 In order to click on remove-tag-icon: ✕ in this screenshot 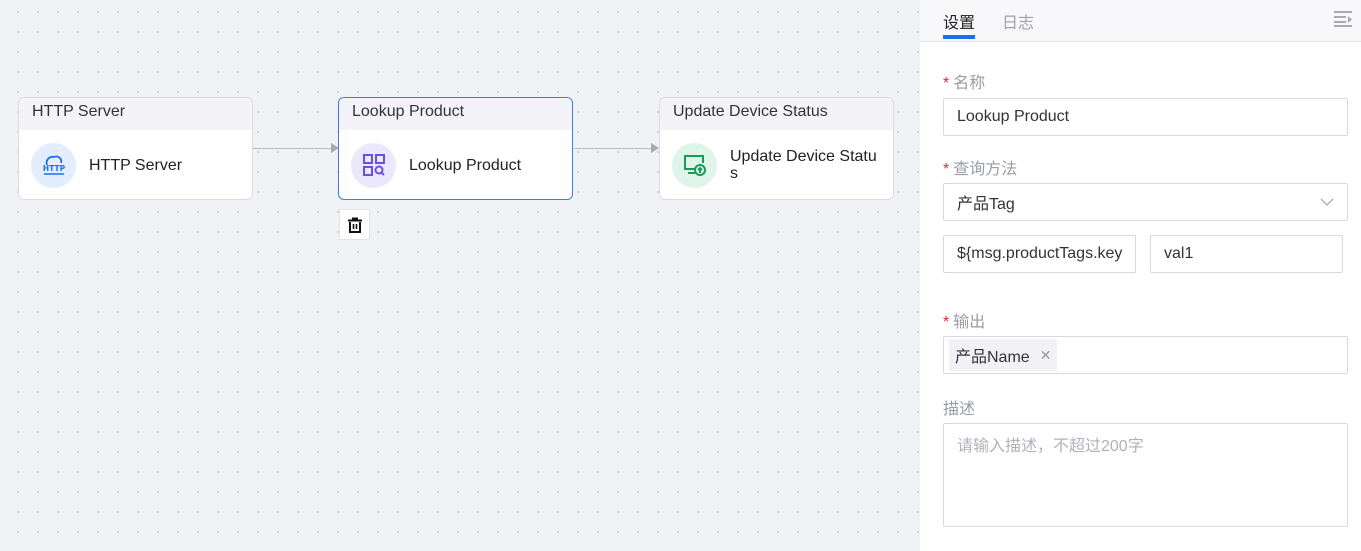, I will do `click(1046, 355)`.